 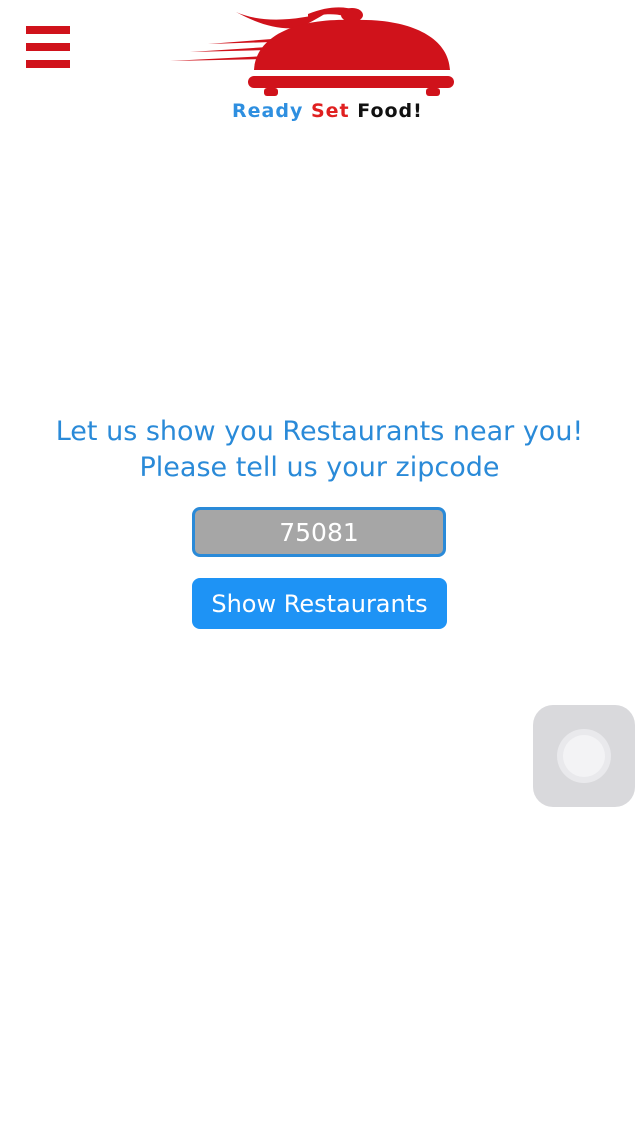 I want to click on app-logo: Ready Set Food!, so click(x=323, y=66).